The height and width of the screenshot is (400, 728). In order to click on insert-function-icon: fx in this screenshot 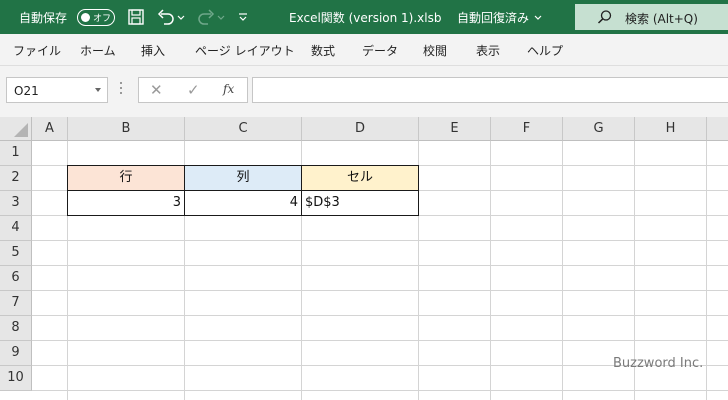, I will do `click(228, 89)`.